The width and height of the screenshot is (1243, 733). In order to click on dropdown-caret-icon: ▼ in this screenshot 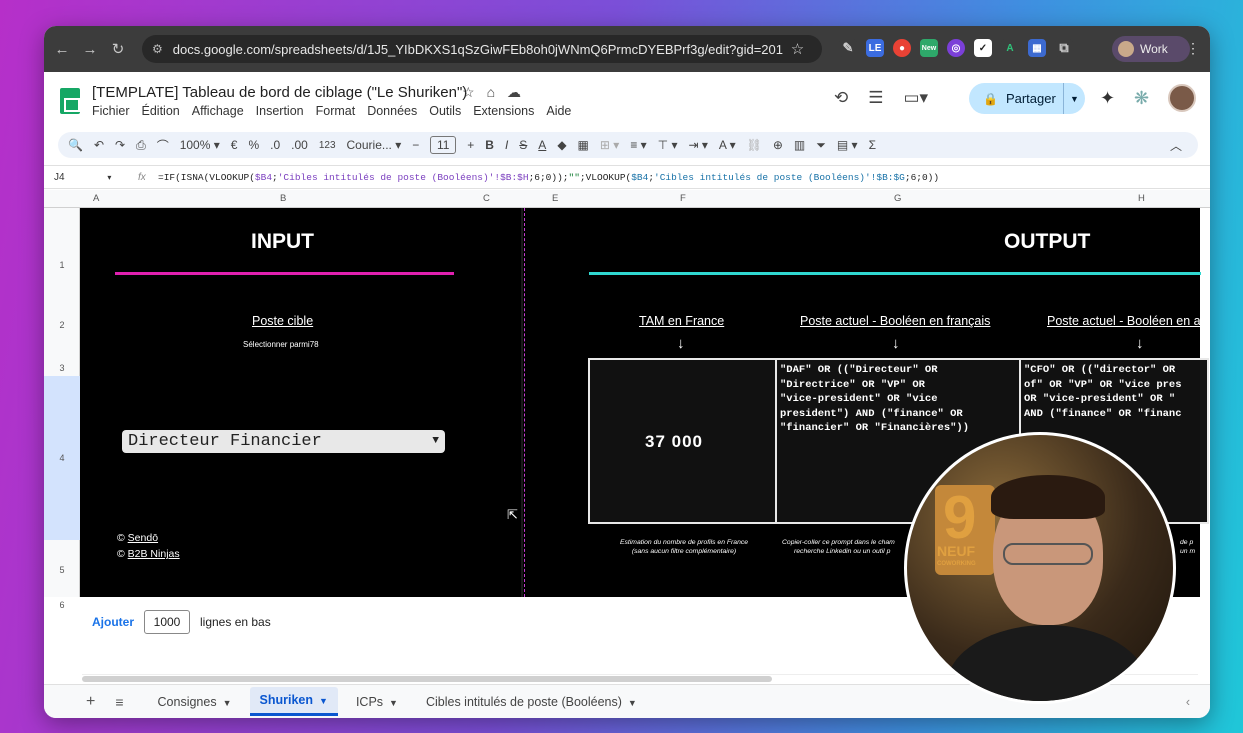, I will do `click(435, 441)`.